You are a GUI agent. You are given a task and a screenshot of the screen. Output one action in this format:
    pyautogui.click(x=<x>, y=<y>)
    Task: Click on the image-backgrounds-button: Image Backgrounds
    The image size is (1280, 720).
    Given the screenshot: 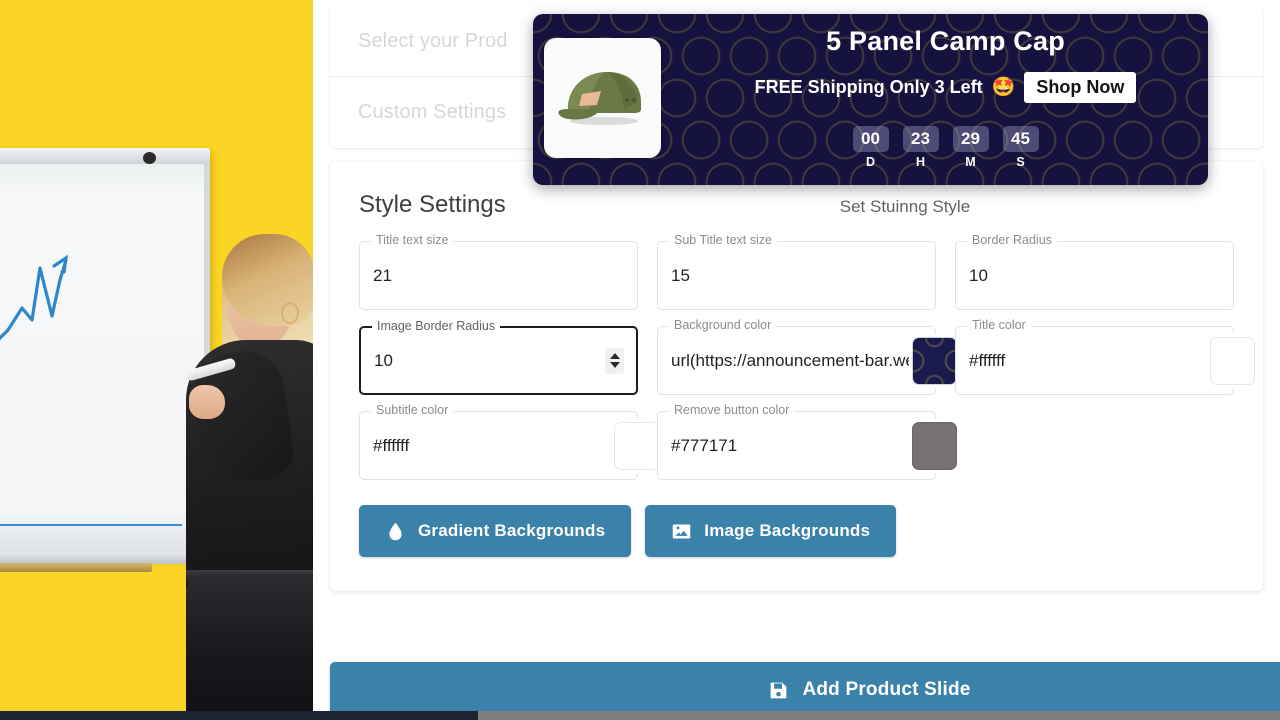 What is the action you would take?
    pyautogui.click(x=771, y=531)
    